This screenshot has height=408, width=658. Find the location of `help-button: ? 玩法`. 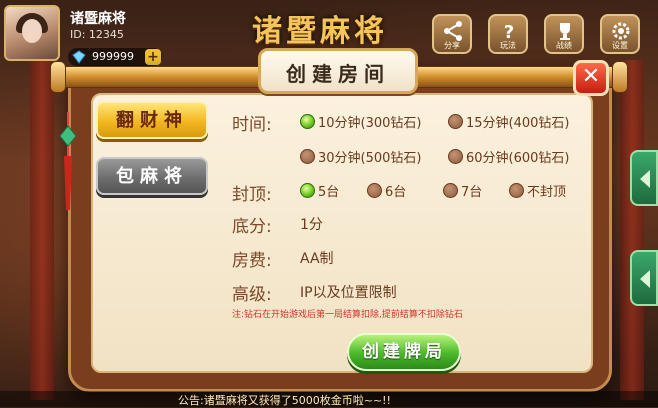

help-button: ? 玩法 is located at coordinates (508, 34).